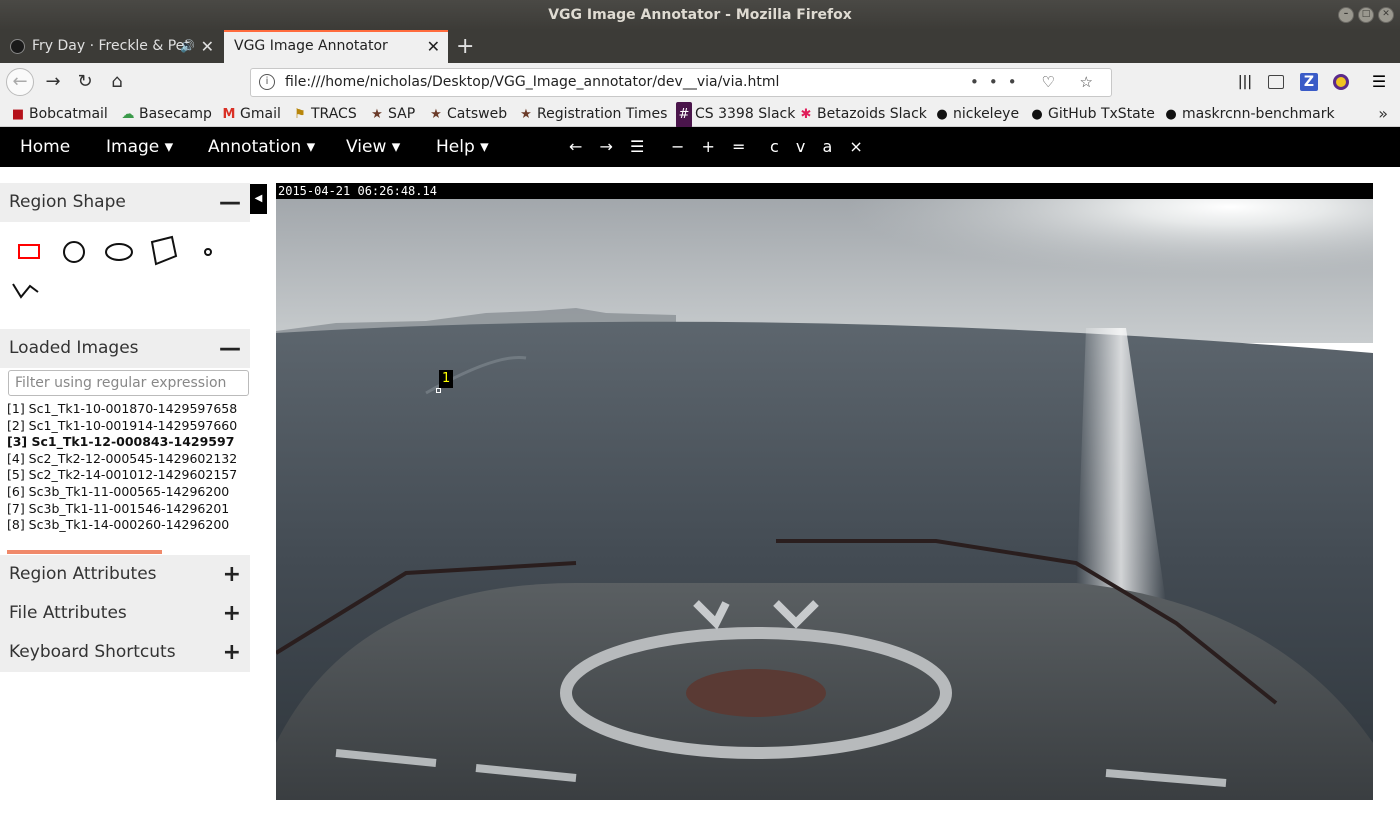 This screenshot has height=824, width=1400. What do you see at coordinates (139, 147) in the screenshot?
I see `menu-image: Image ▾` at bounding box center [139, 147].